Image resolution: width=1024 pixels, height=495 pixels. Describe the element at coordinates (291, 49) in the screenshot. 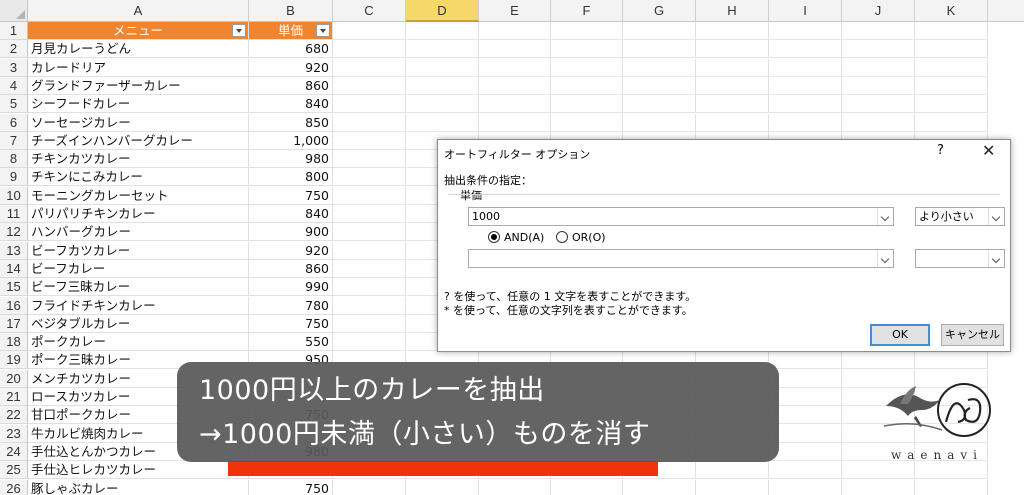

I see `price-cell: 680` at that location.